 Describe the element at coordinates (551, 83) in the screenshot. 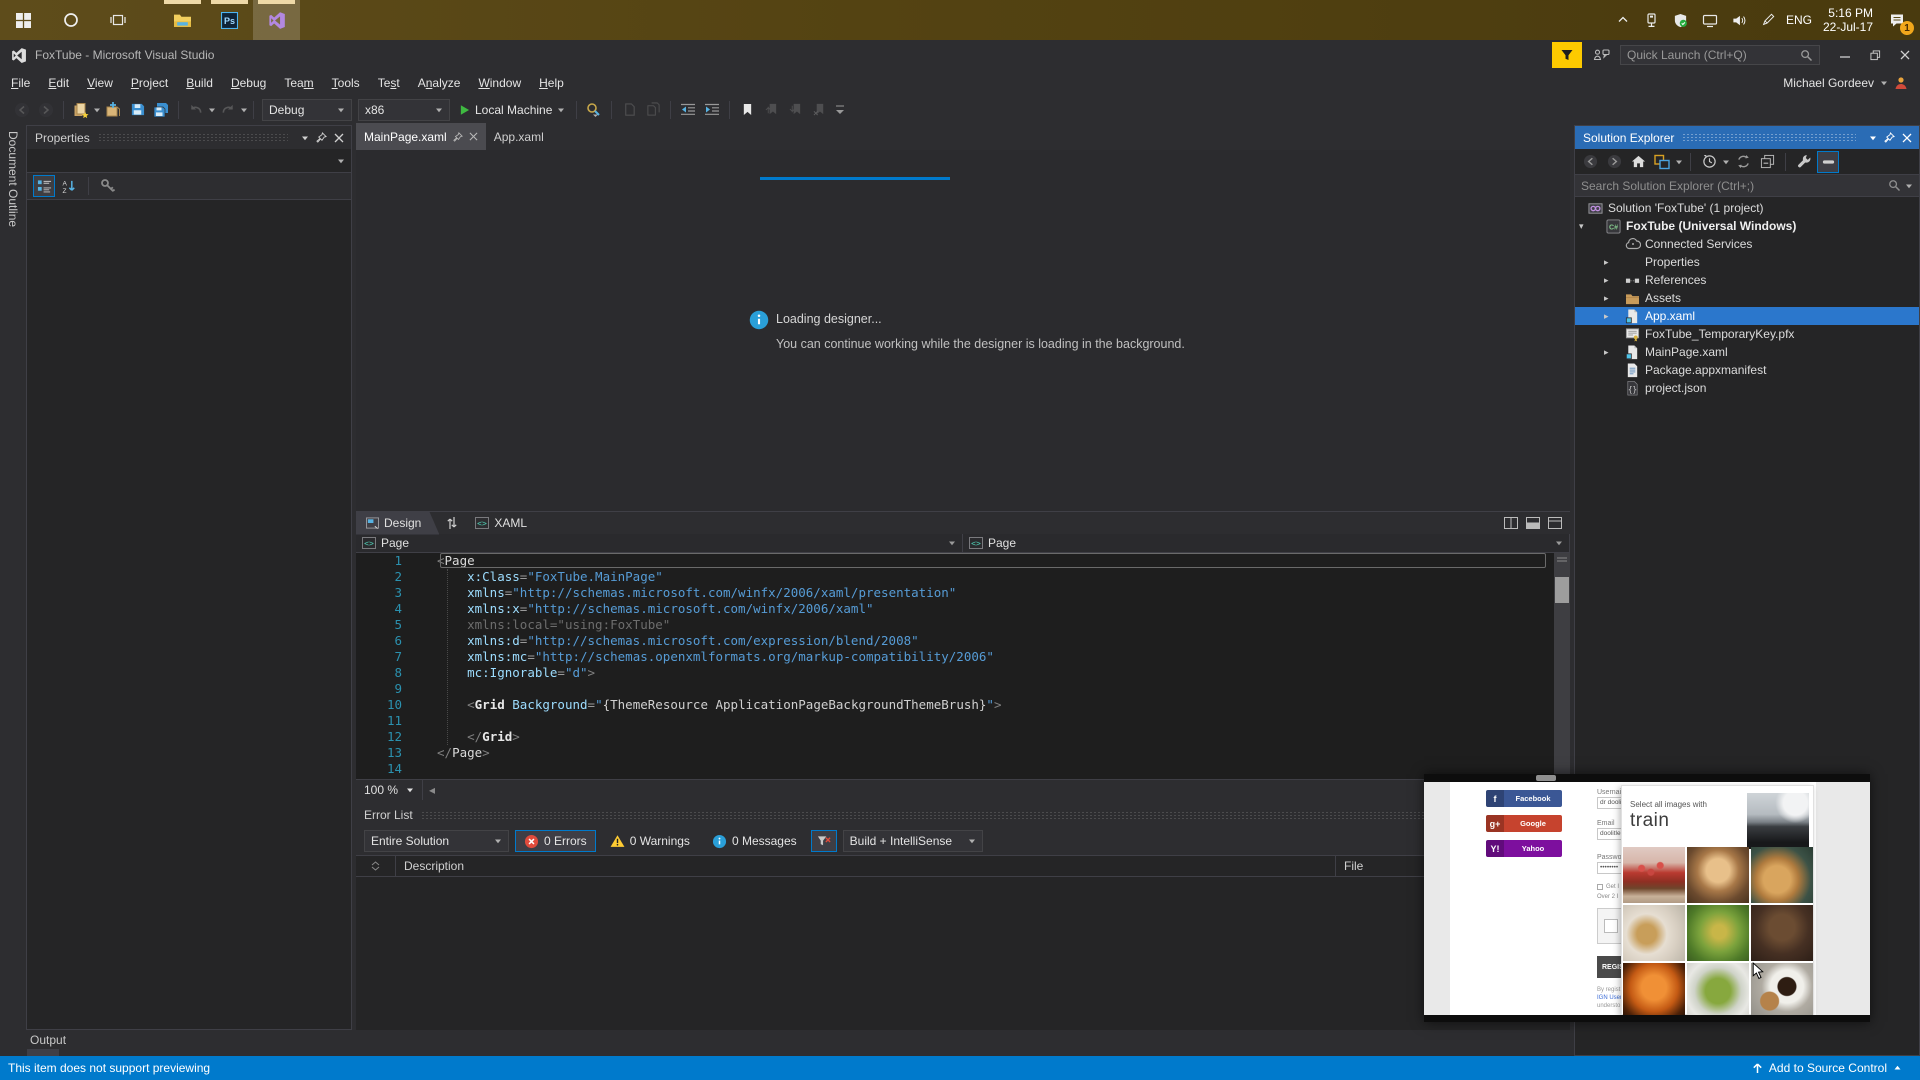

I see `menu-help: Help` at that location.